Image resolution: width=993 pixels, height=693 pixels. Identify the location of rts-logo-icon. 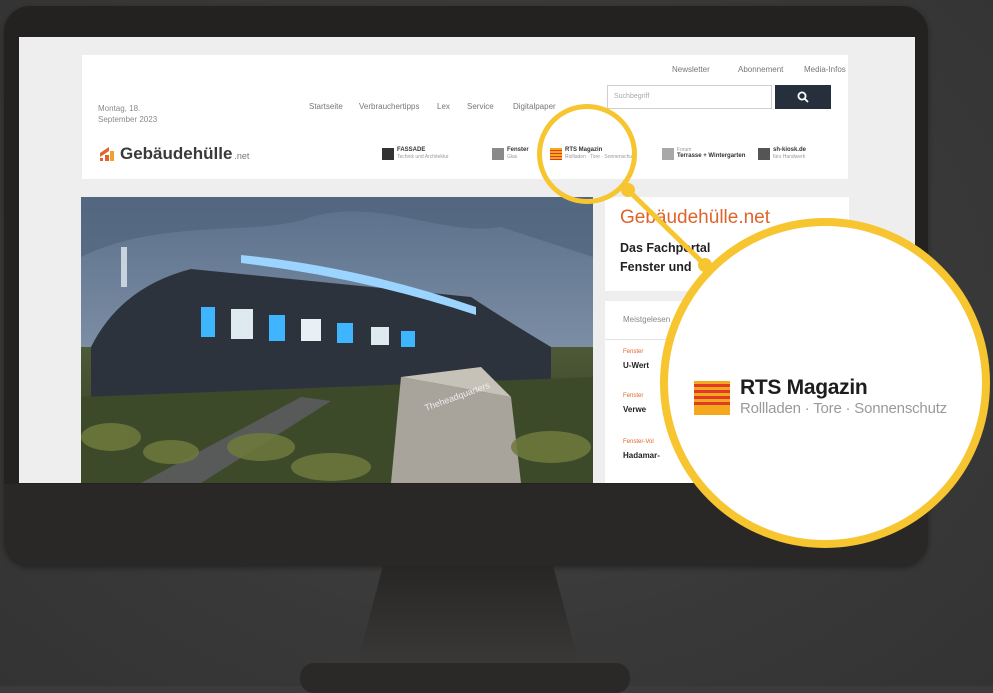
(712, 398).